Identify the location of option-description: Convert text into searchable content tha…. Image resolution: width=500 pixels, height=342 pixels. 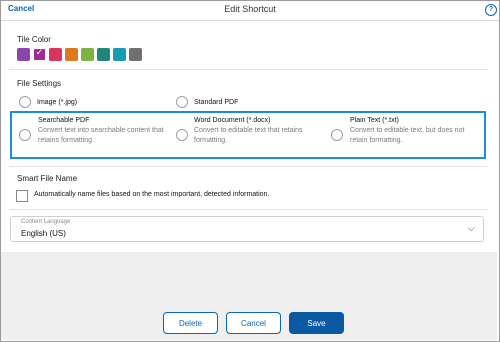
(101, 135).